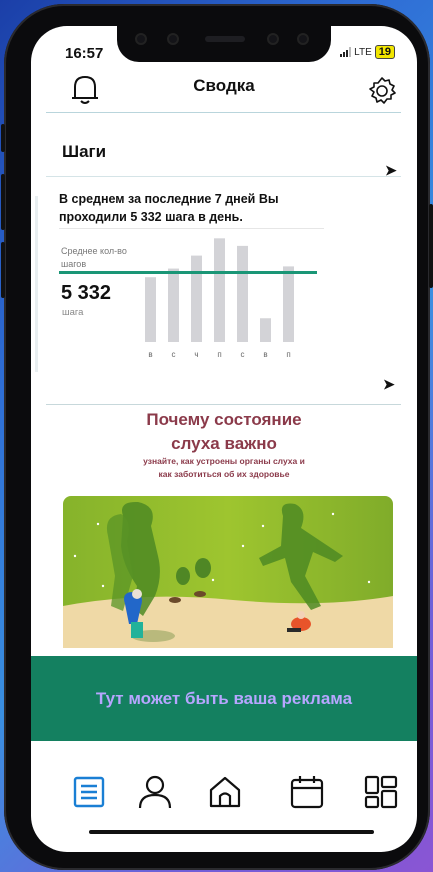 The width and height of the screenshot is (433, 872). Describe the element at coordinates (84, 152) in the screenshot. I see `steps-section-title: Шаги` at that location.